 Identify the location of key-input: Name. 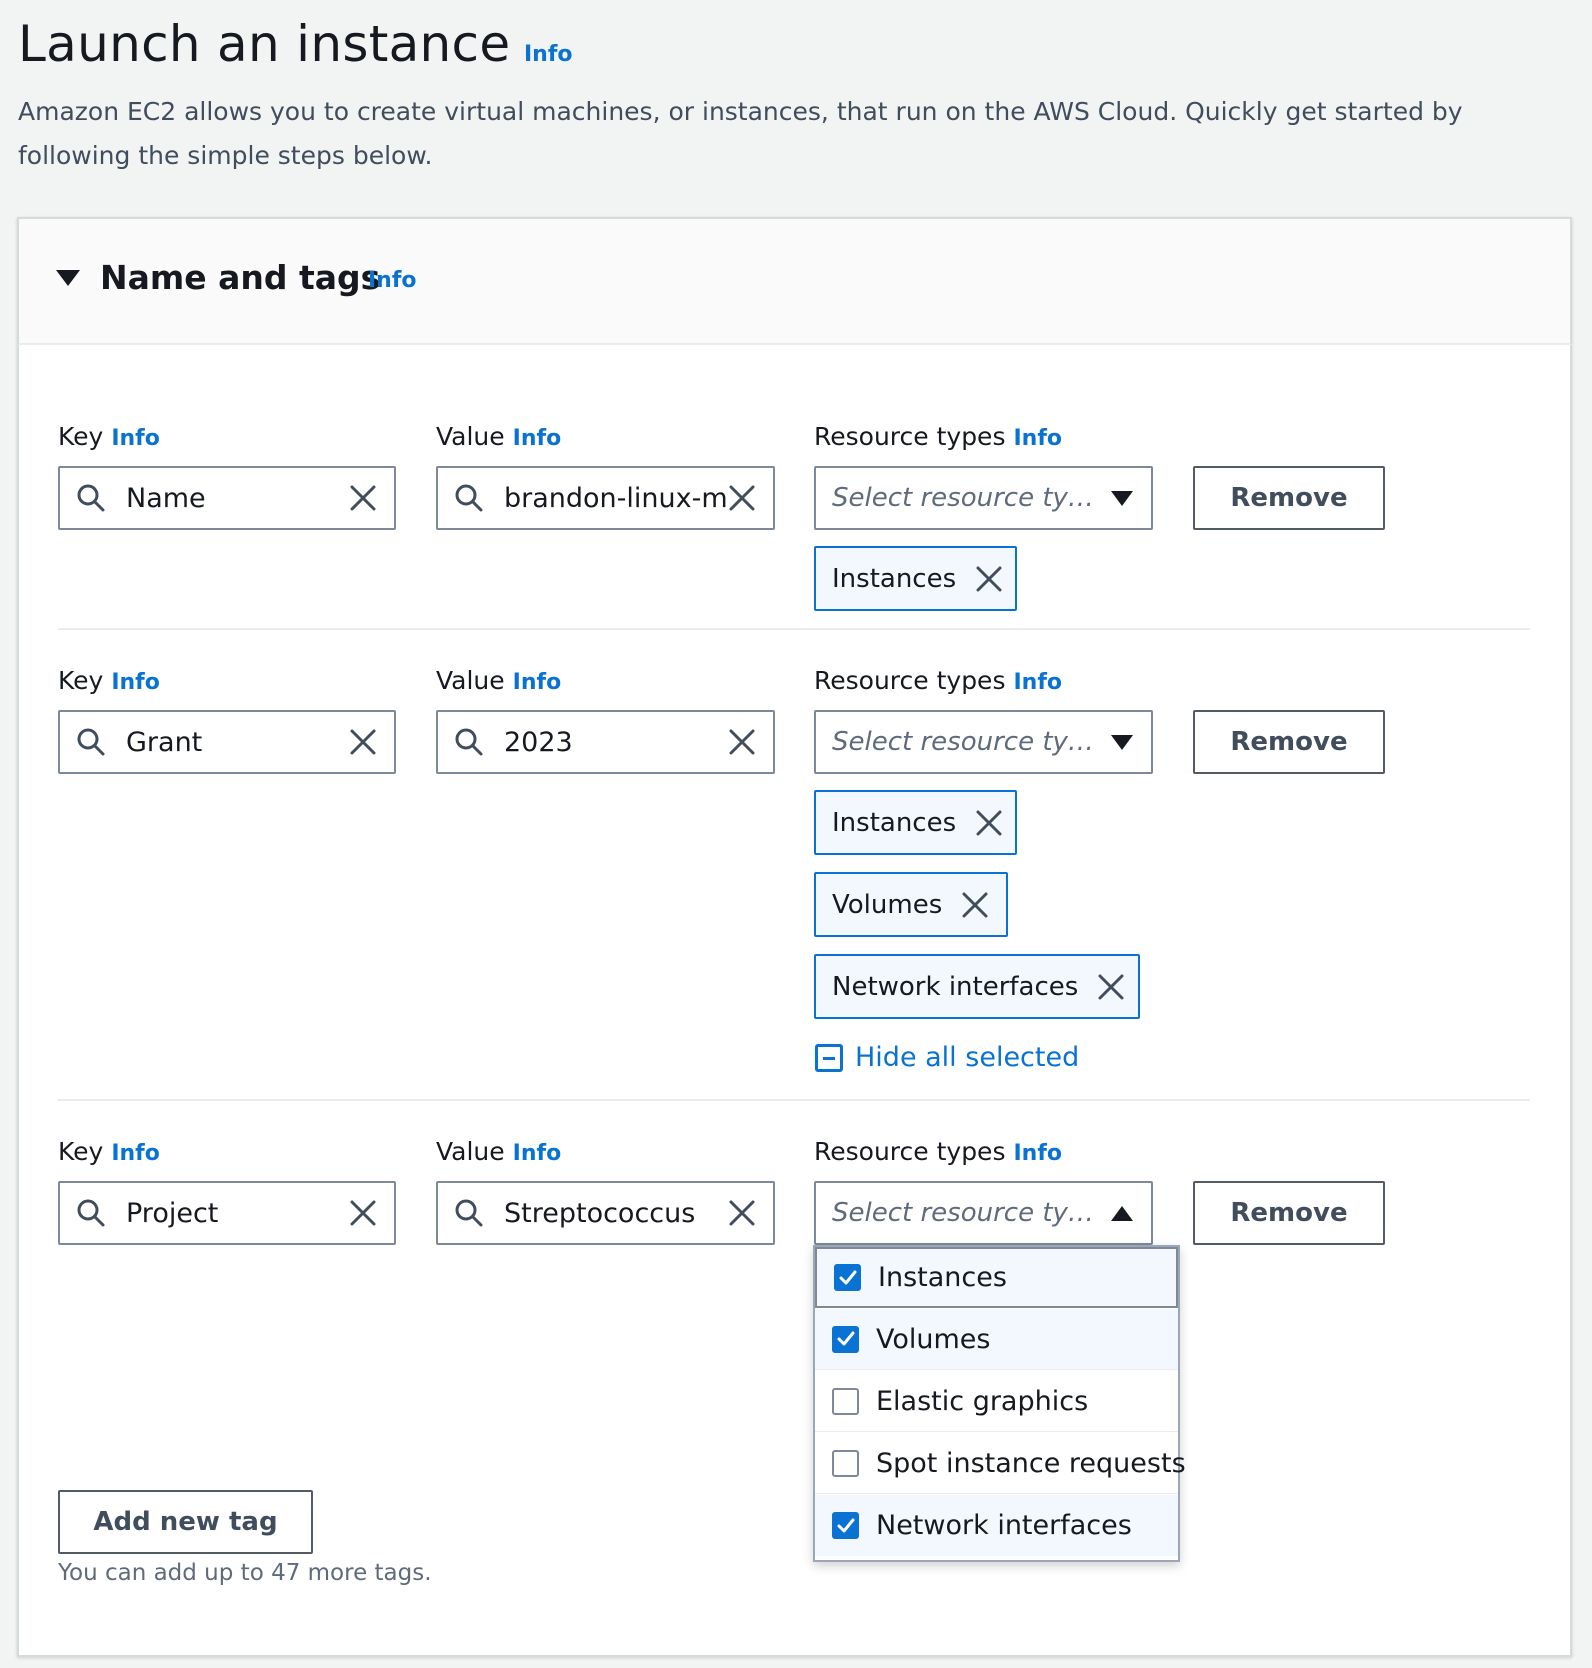
(227, 498).